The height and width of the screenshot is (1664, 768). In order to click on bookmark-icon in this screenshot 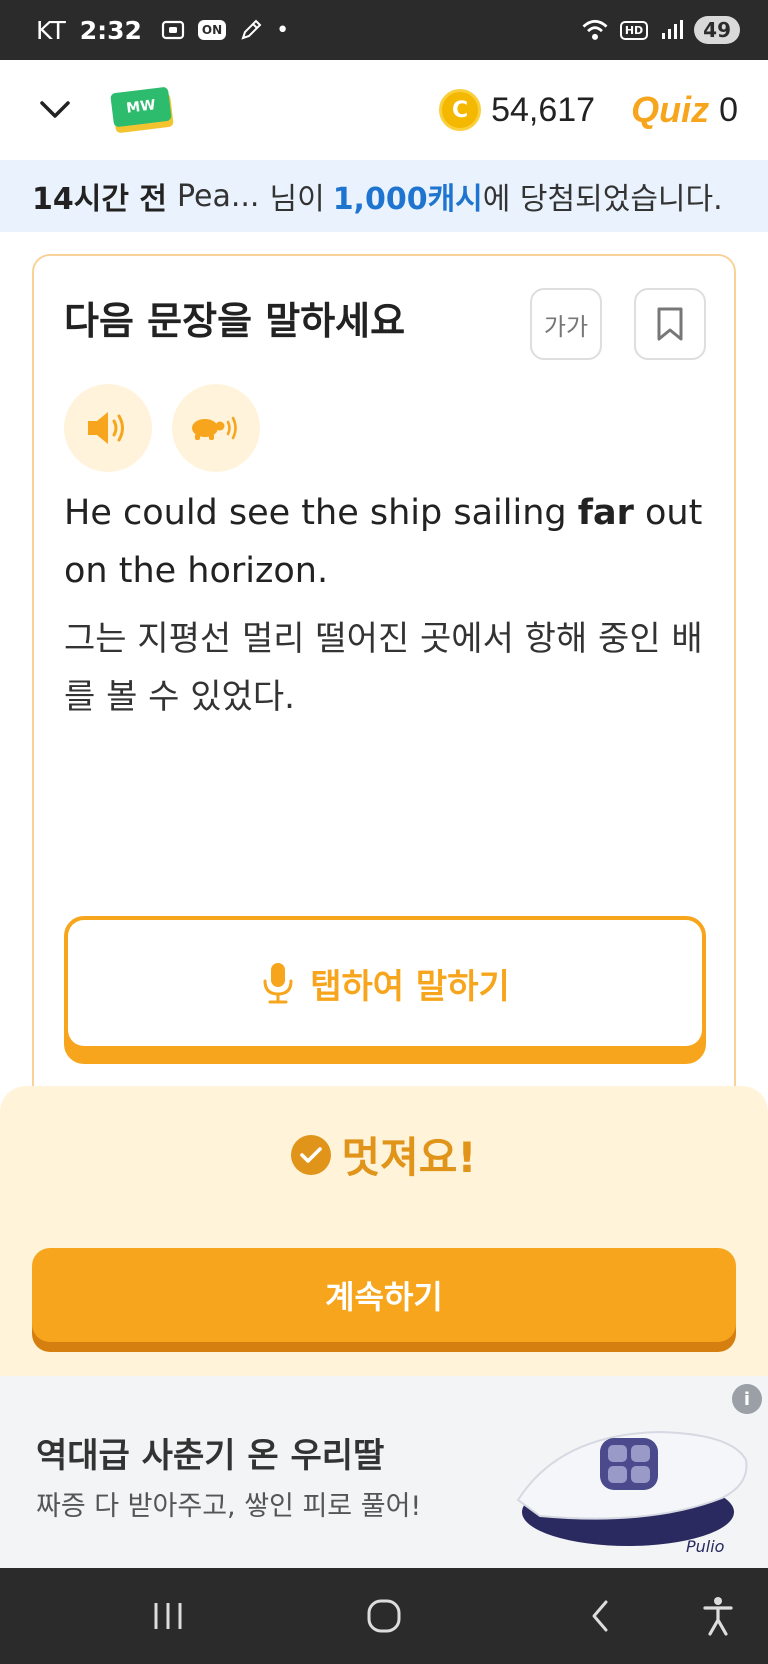, I will do `click(670, 324)`.